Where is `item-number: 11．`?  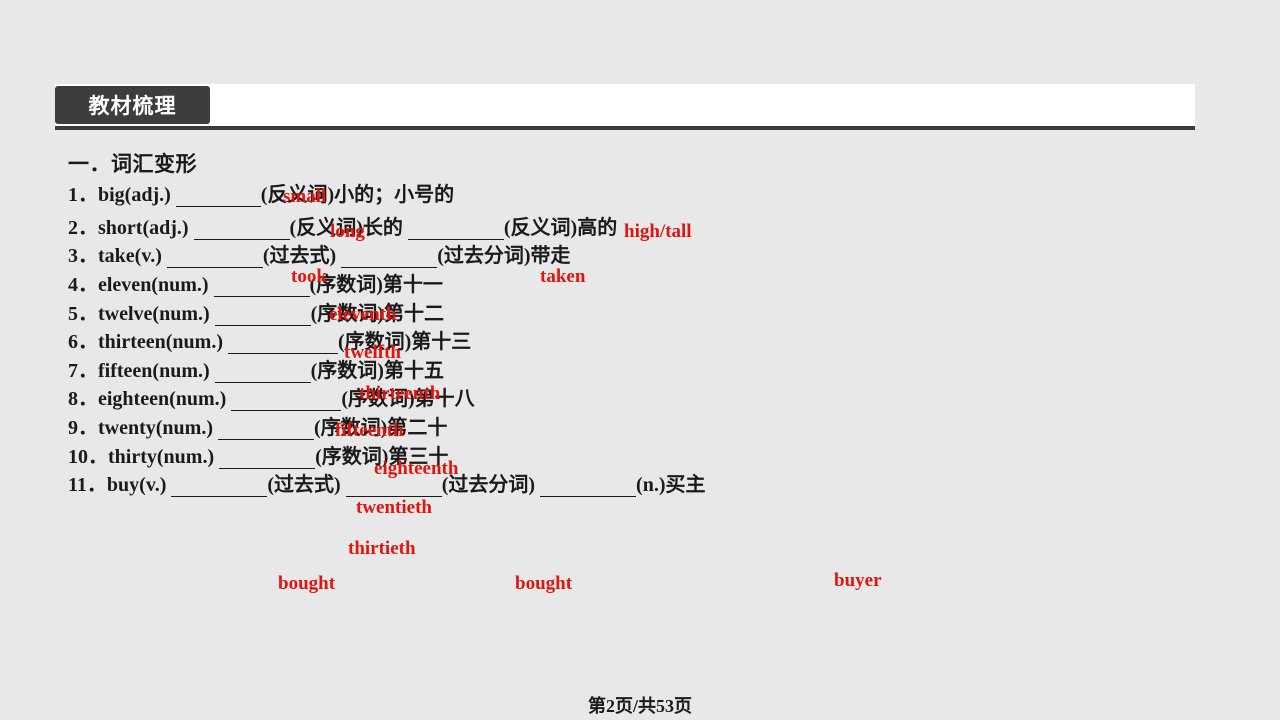 item-number: 11． is located at coordinates (87, 485).